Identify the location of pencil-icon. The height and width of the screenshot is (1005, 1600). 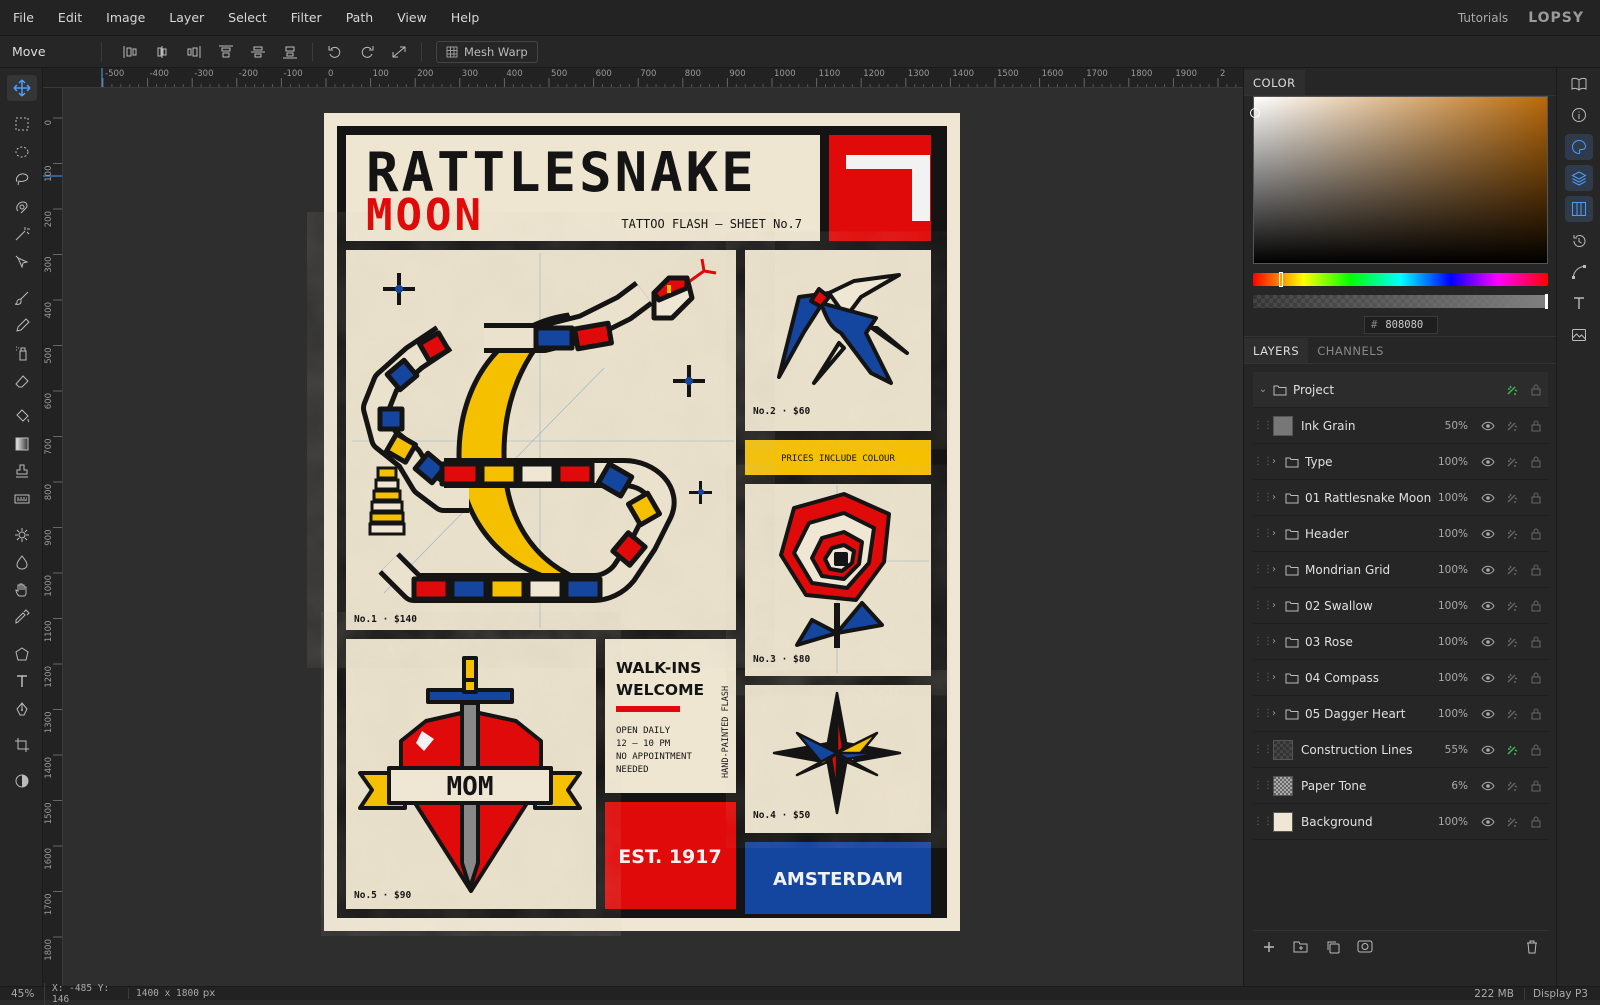
(22, 326).